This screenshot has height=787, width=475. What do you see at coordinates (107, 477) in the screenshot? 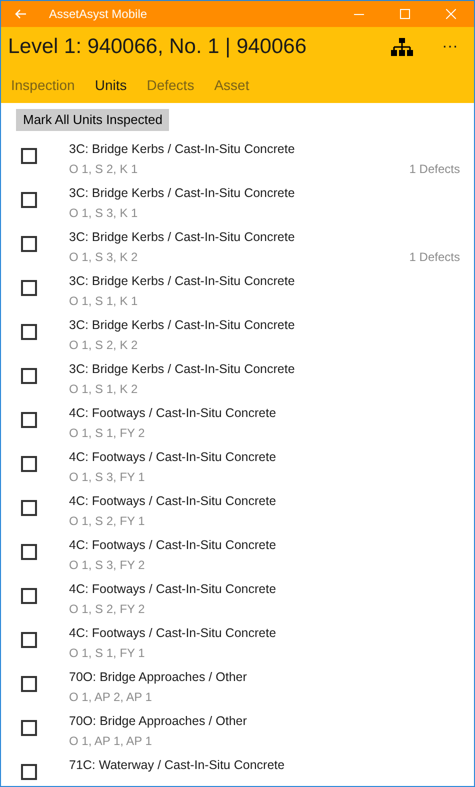
I see `unit-location: O 1, S 3, FY 1` at bounding box center [107, 477].